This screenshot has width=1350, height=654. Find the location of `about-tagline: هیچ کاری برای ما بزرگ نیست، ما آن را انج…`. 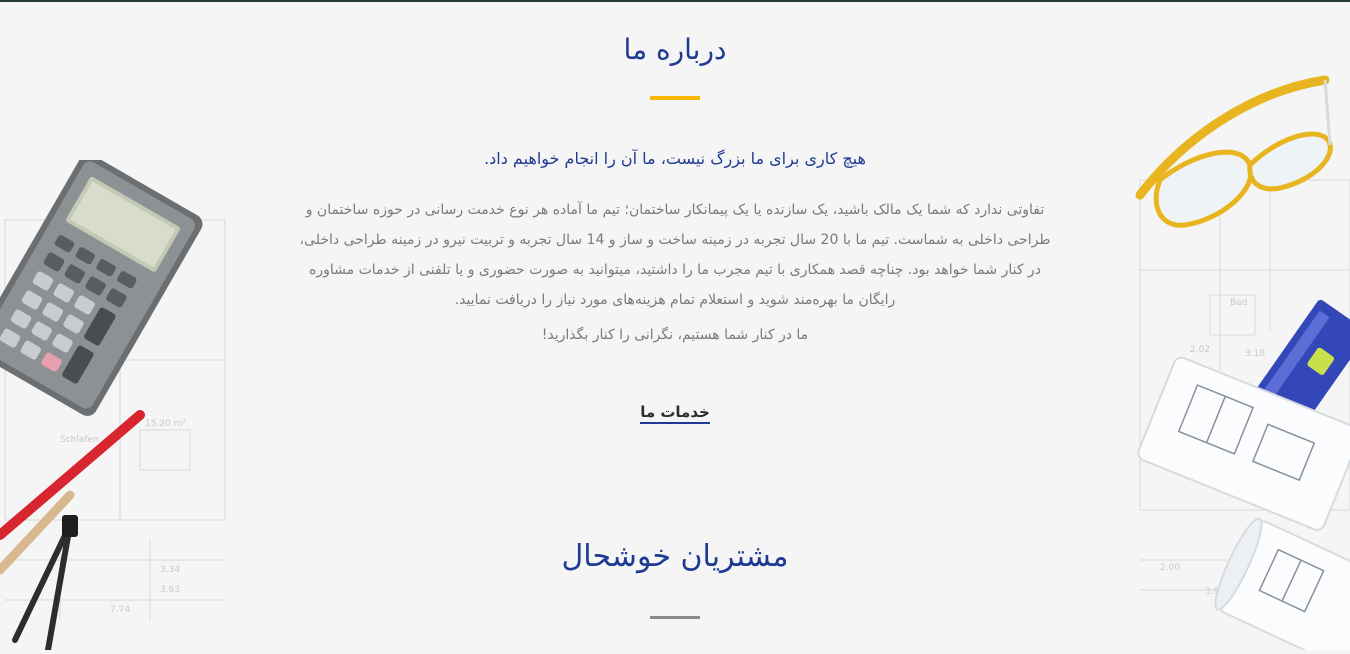

about-tagline: هیچ کاری برای ما بزرگ نیست، ما آن را انج… is located at coordinates (675, 158).